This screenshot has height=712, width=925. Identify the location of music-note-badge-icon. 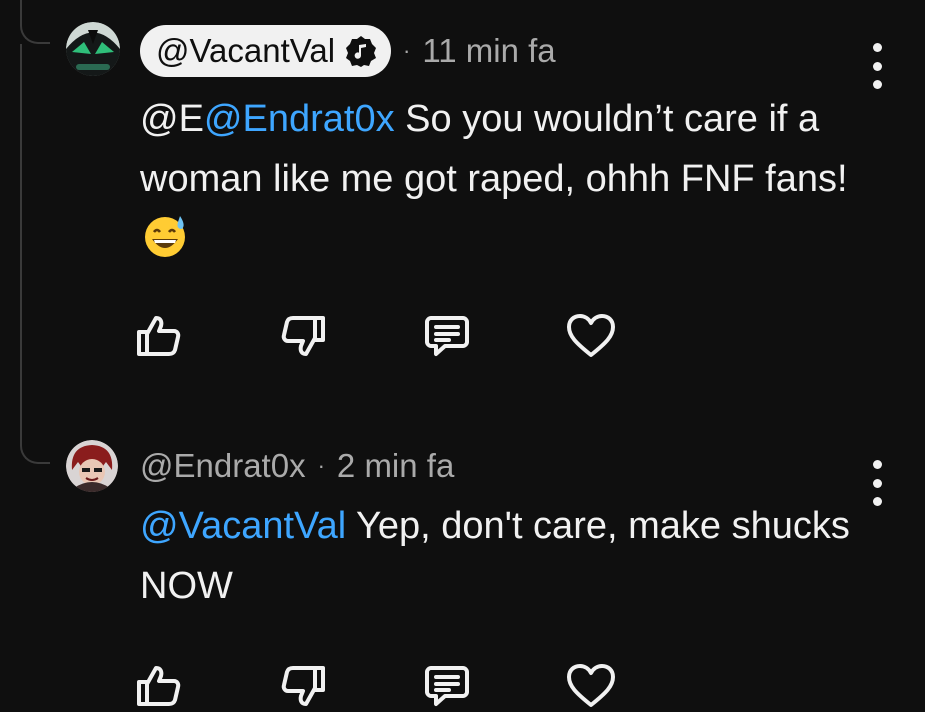
(361, 51).